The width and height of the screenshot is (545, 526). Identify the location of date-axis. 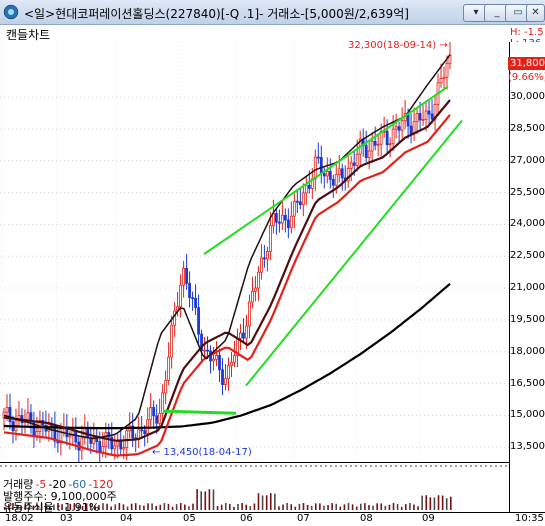
(272, 519).